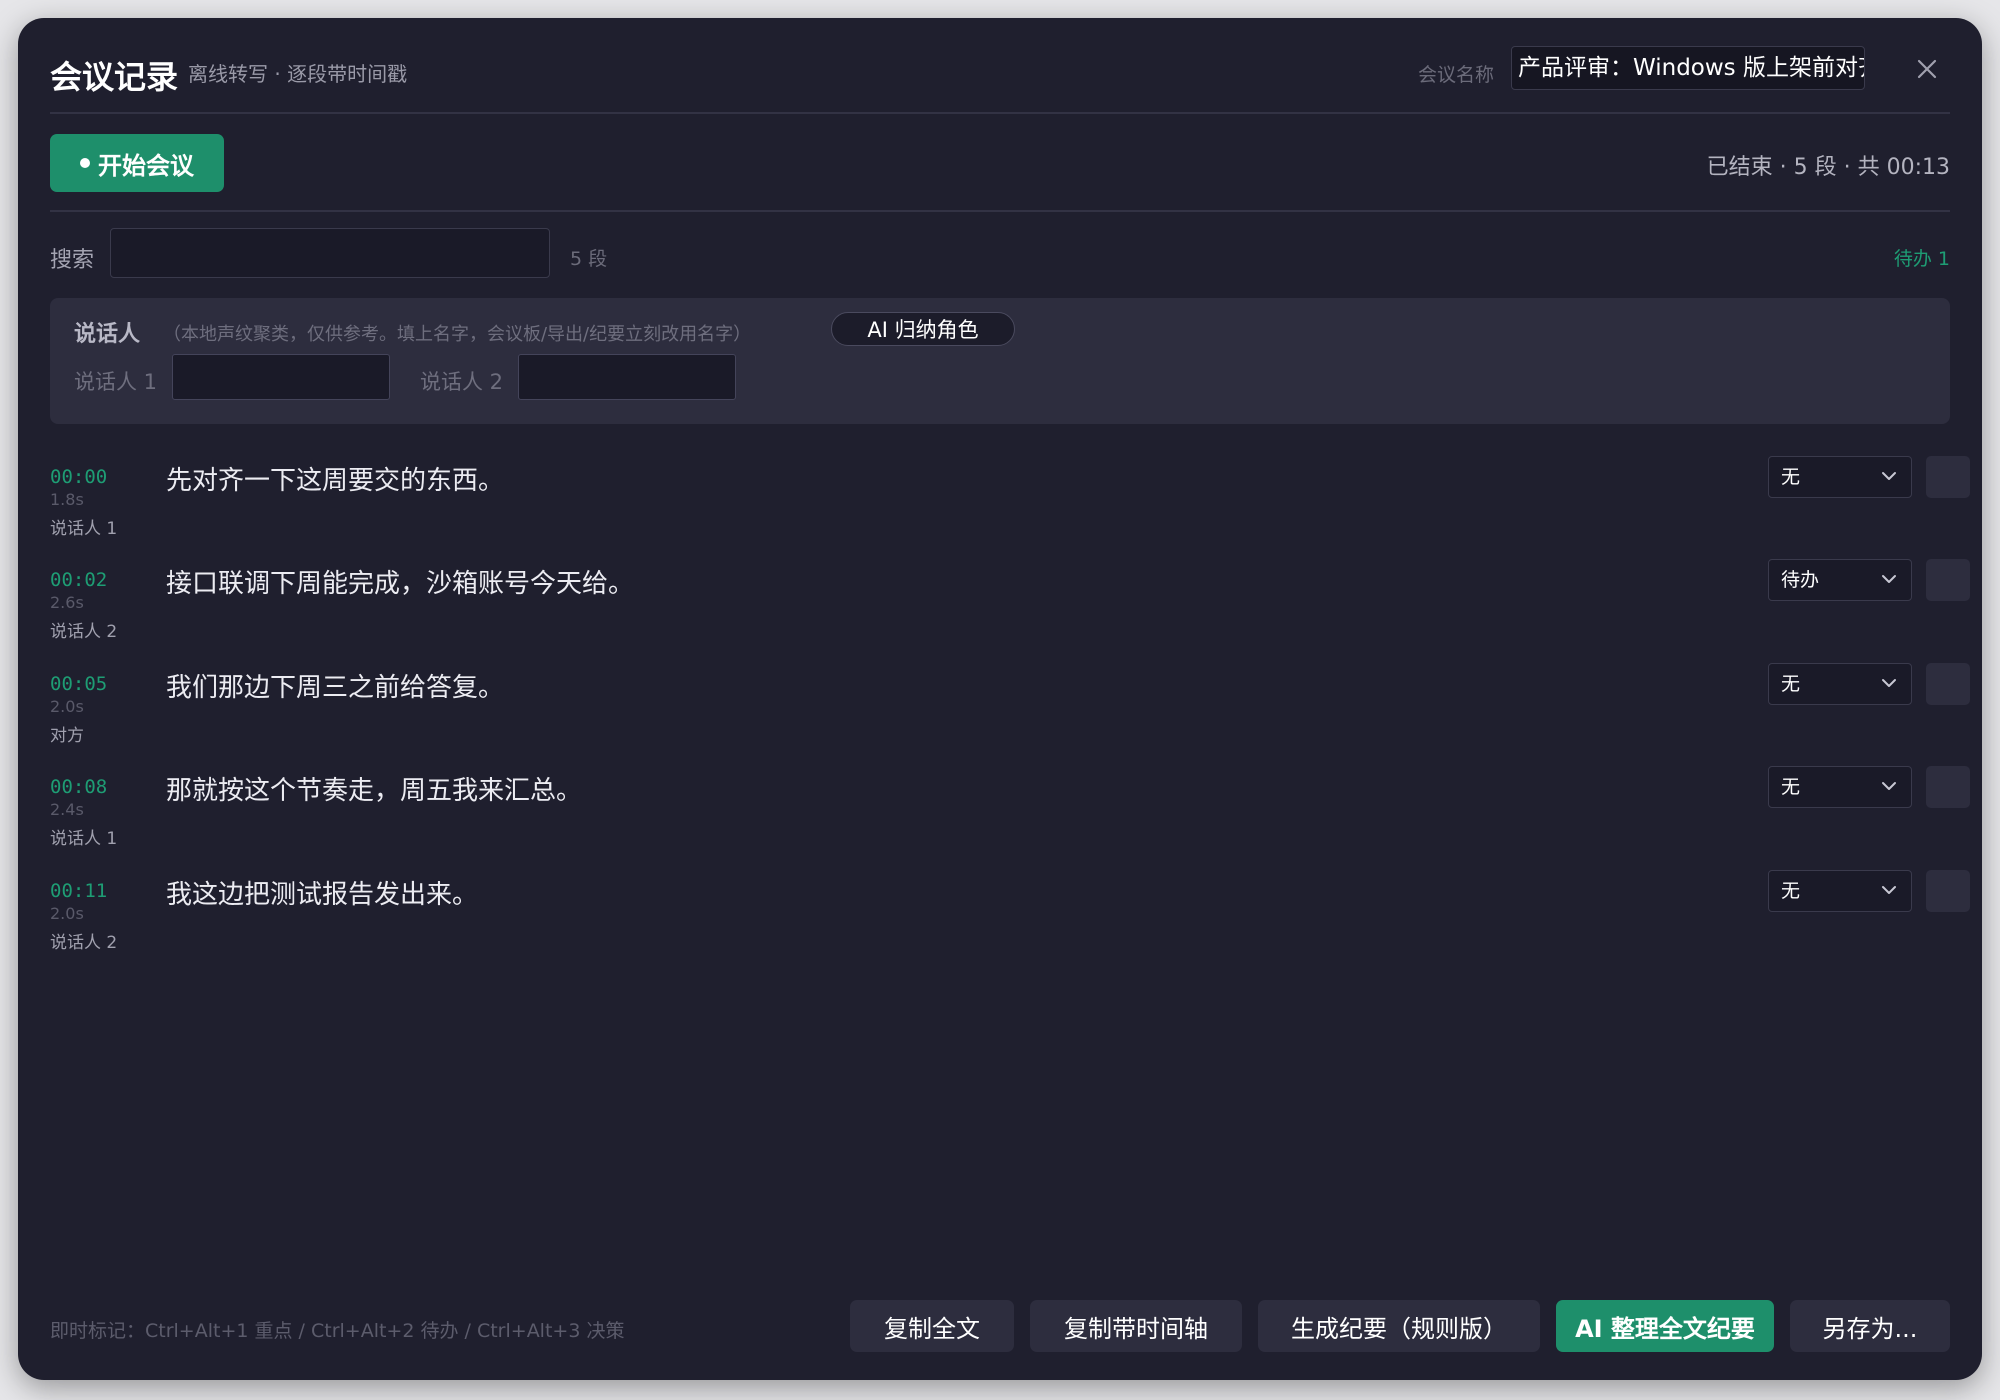 The width and height of the screenshot is (2000, 1400). Describe the element at coordinates (1000, 113) in the screenshot. I see `header-divider` at that location.